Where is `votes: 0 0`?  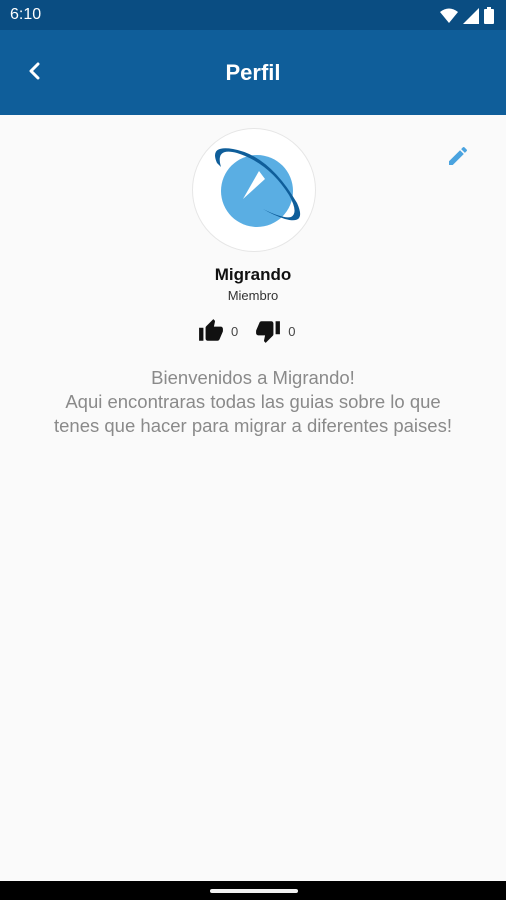
votes: 0 0 is located at coordinates (254, 331).